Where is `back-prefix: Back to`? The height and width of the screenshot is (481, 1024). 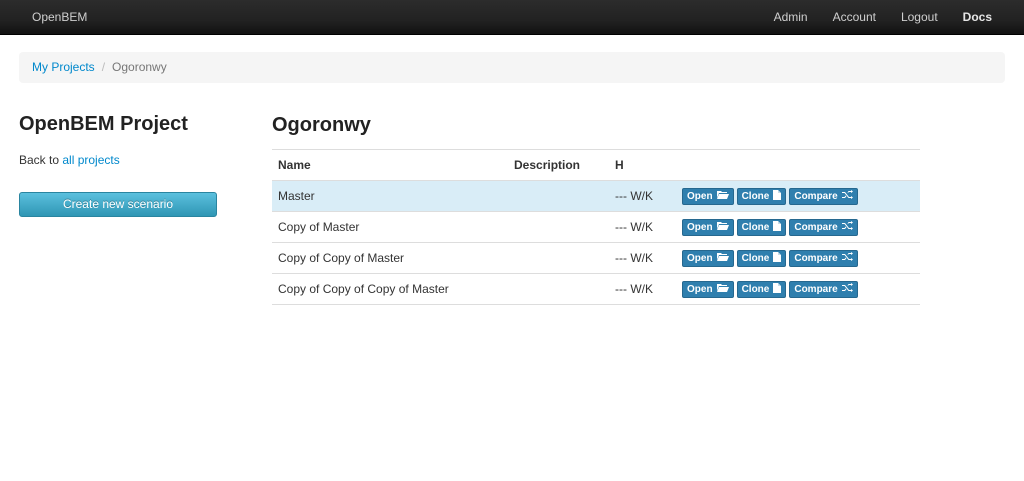 back-prefix: Back to is located at coordinates (41, 160).